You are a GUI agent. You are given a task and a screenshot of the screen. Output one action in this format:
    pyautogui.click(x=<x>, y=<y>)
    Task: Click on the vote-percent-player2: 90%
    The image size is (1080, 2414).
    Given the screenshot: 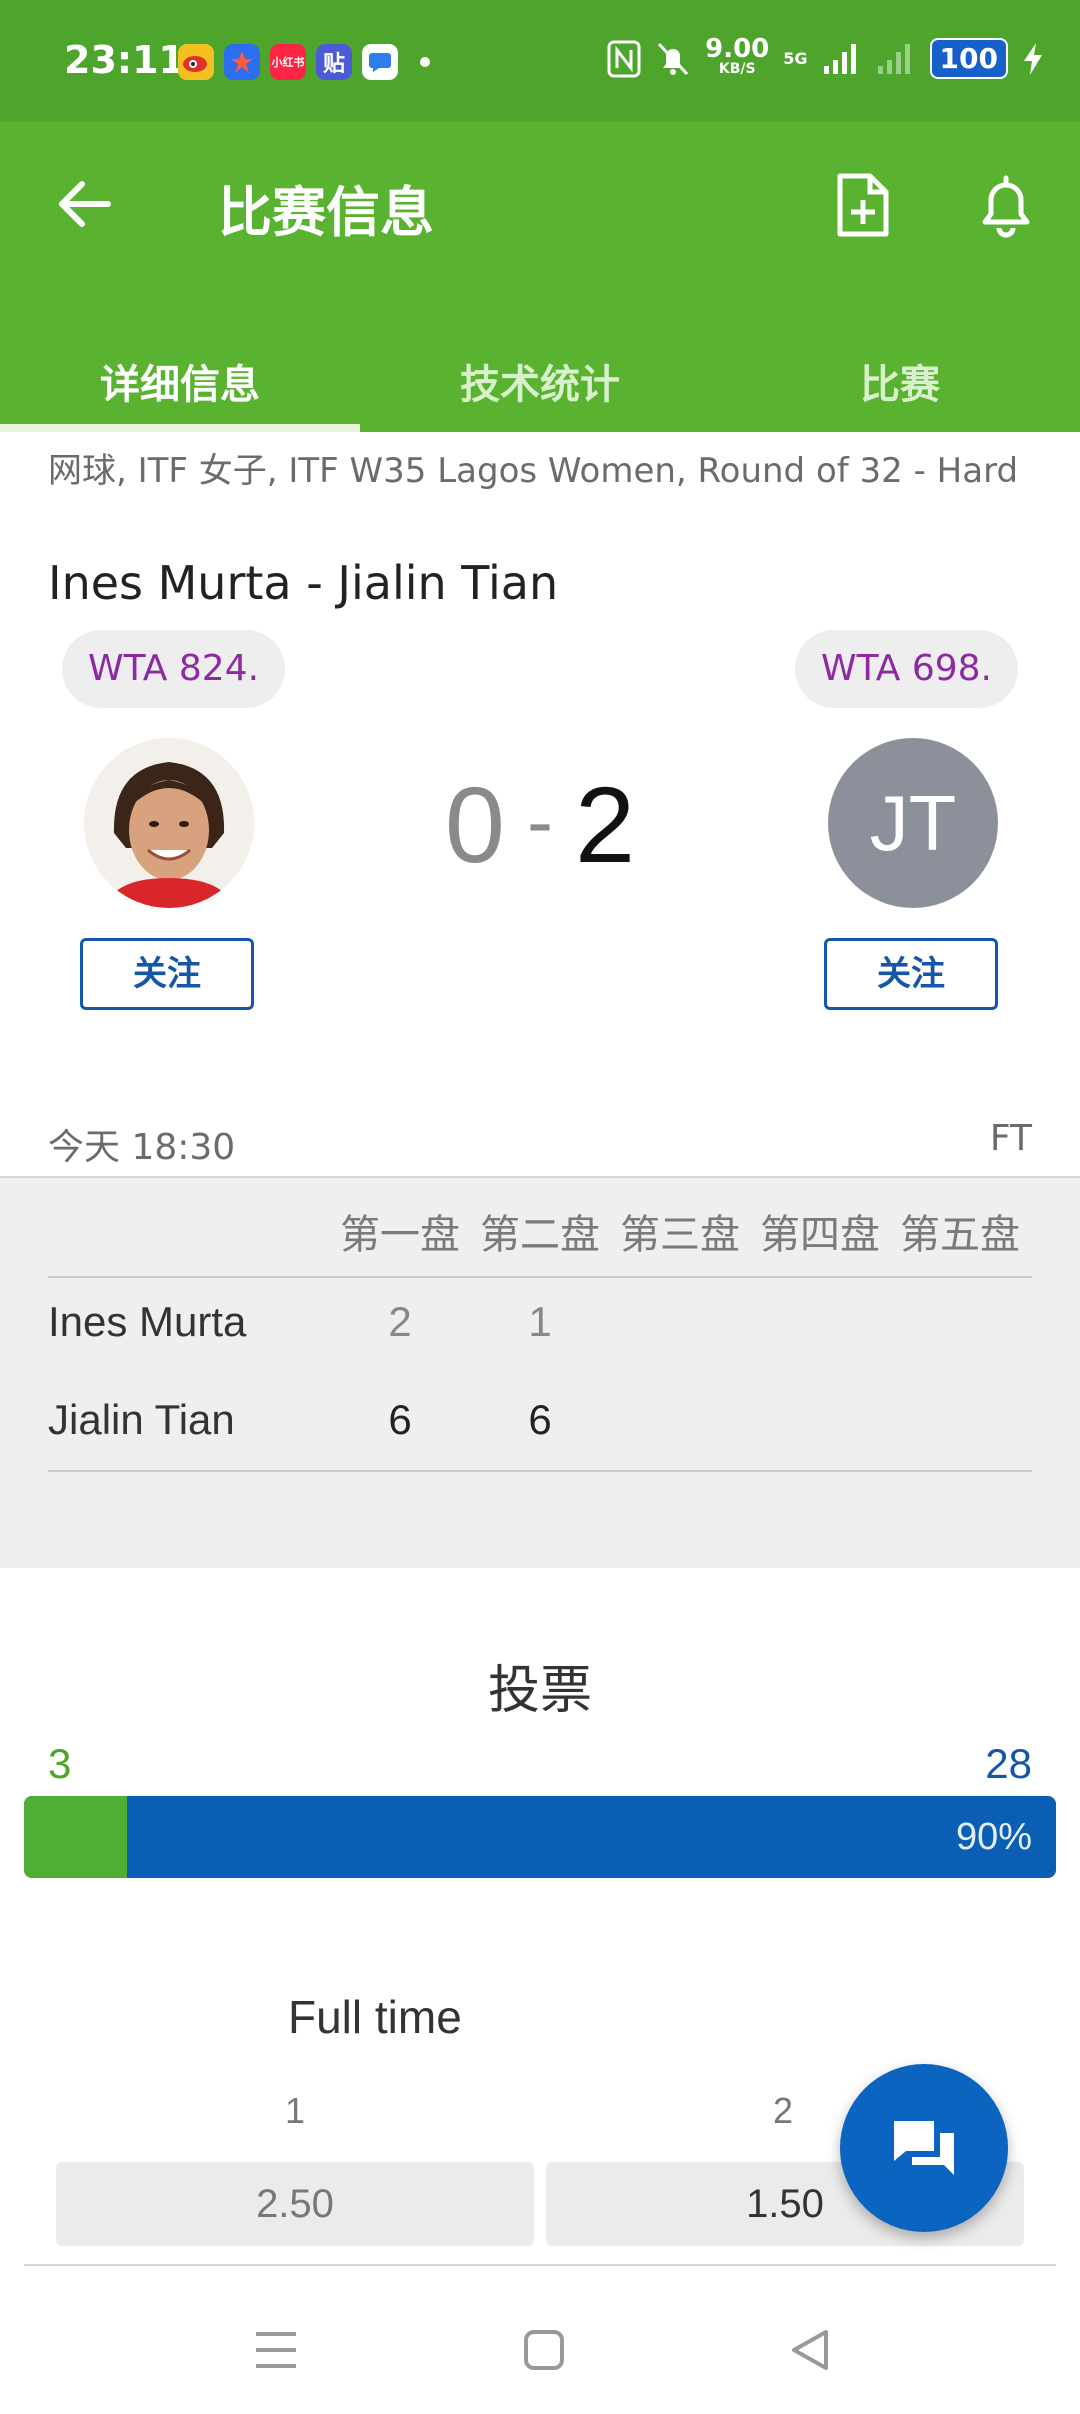 What is the action you would take?
    pyautogui.click(x=993, y=1837)
    